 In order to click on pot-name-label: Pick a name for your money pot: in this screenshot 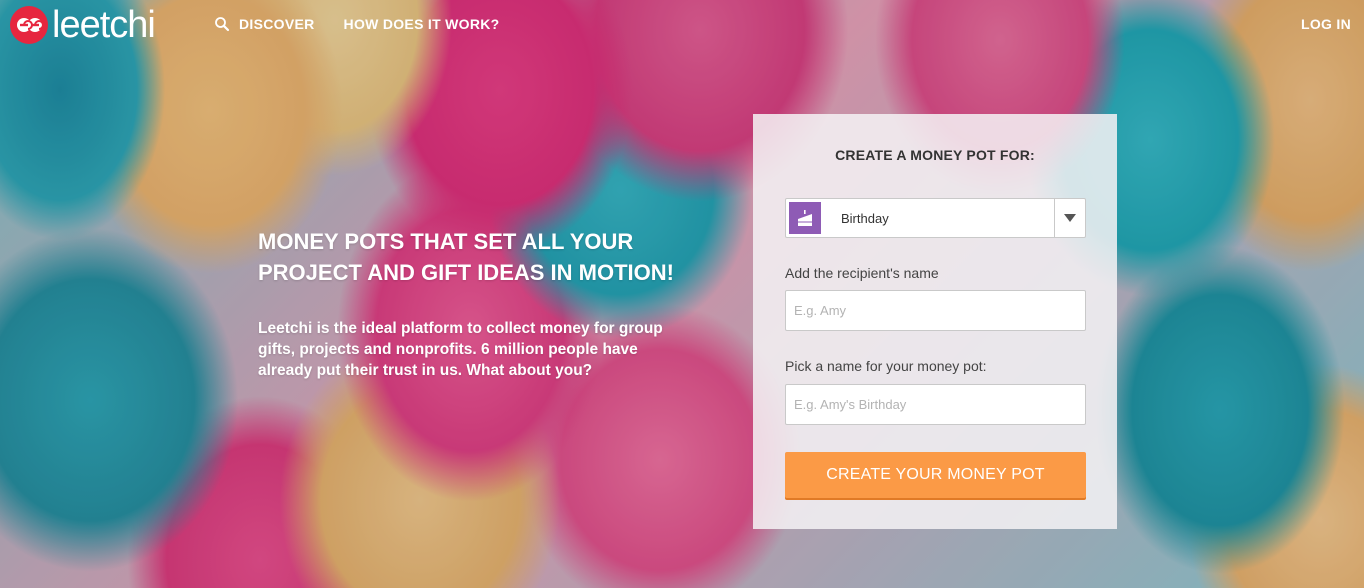, I will do `click(886, 366)`.